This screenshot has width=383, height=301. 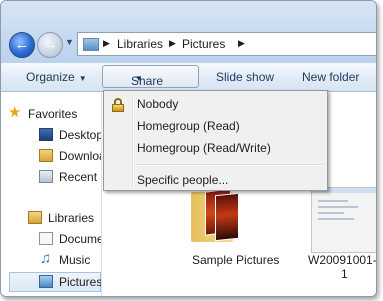 What do you see at coordinates (342, 260) in the screenshot?
I see `file-label: W20091001-W` at bounding box center [342, 260].